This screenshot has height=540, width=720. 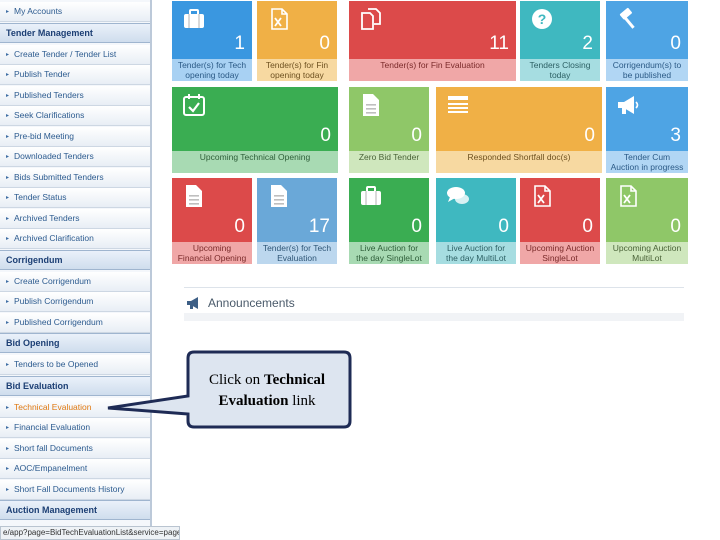 I want to click on sidebar-item-label: Published Corrigendum, so click(x=58, y=321).